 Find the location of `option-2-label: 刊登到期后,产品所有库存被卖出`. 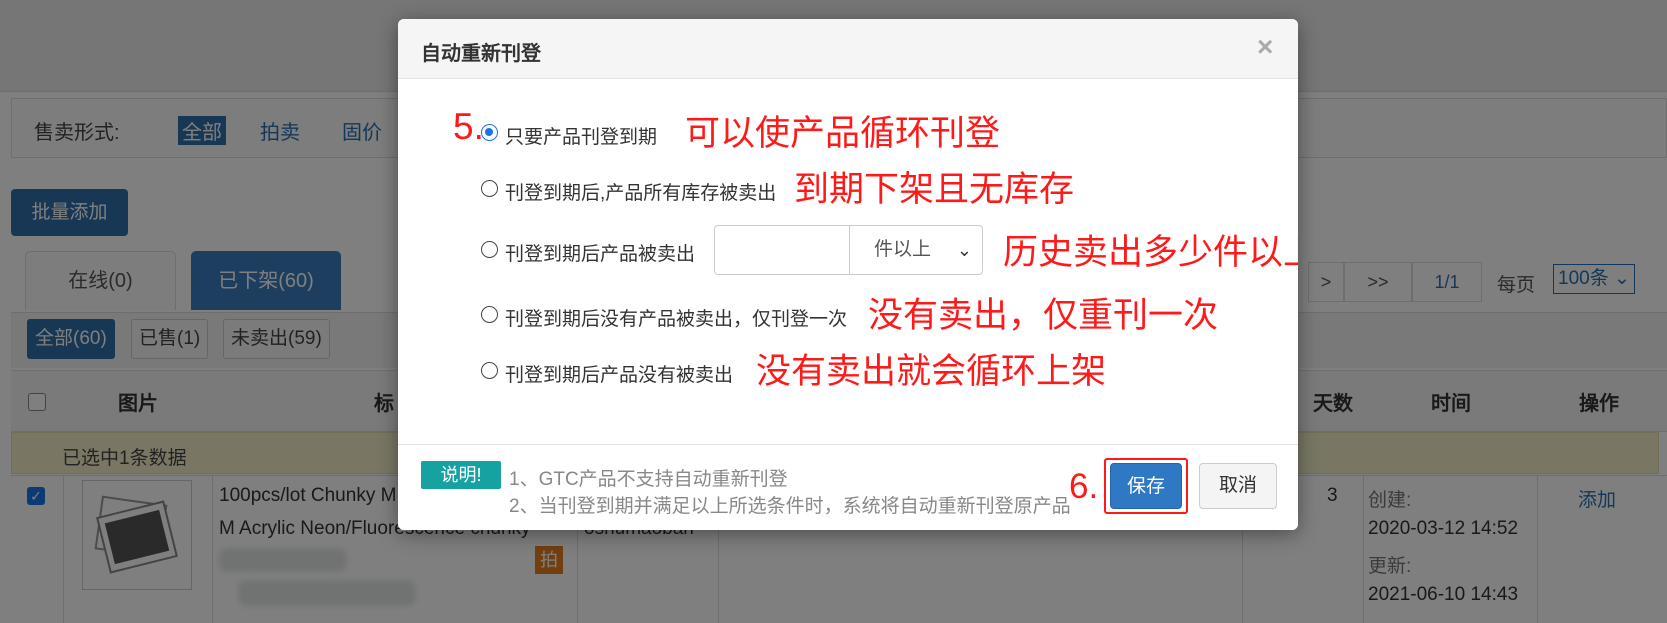

option-2-label: 刊登到期后,产品所有库存被卖出 is located at coordinates (640, 191).